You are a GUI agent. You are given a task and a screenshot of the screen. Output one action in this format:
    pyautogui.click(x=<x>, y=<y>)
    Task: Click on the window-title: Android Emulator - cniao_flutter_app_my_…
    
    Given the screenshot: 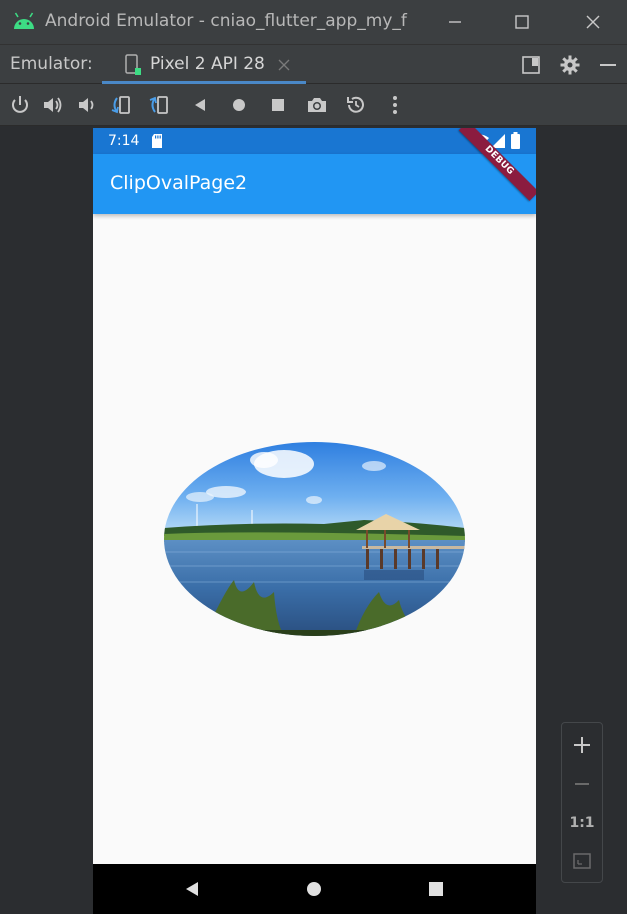 What is the action you would take?
    pyautogui.click(x=226, y=21)
    